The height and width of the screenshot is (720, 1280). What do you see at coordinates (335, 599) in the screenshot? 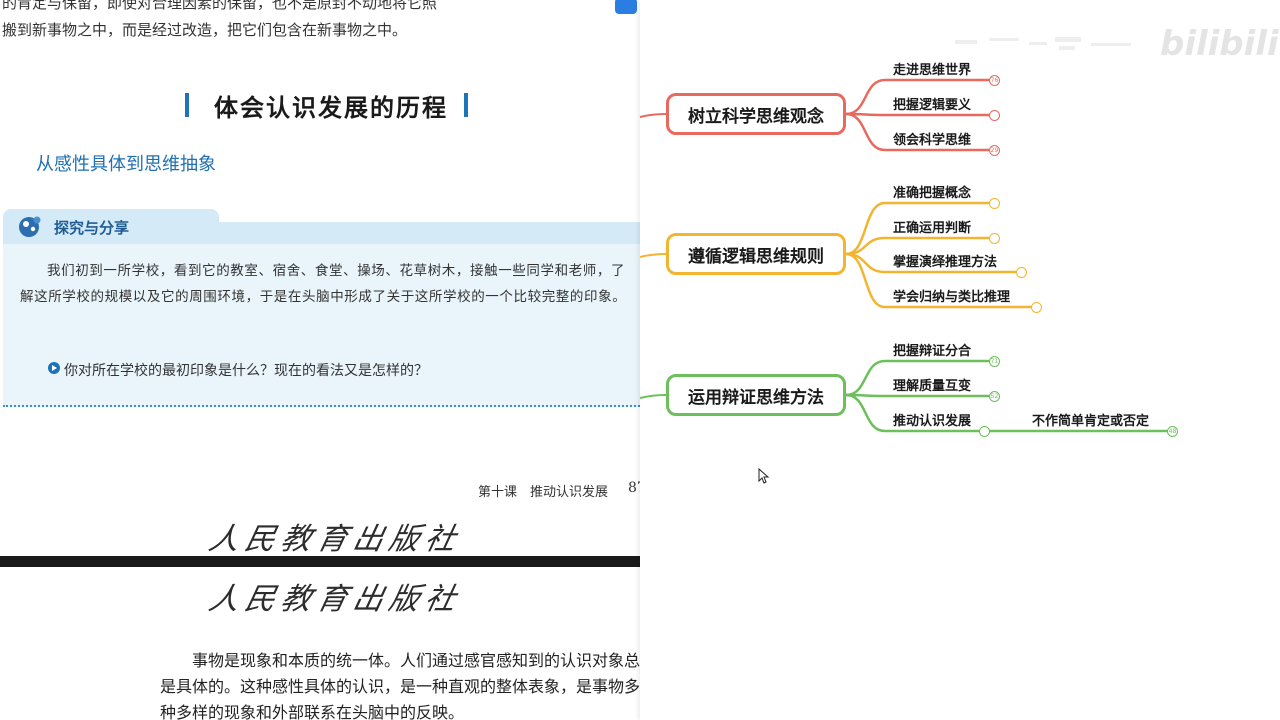
I see `publisher-signature-next: 人民教育出版社` at bounding box center [335, 599].